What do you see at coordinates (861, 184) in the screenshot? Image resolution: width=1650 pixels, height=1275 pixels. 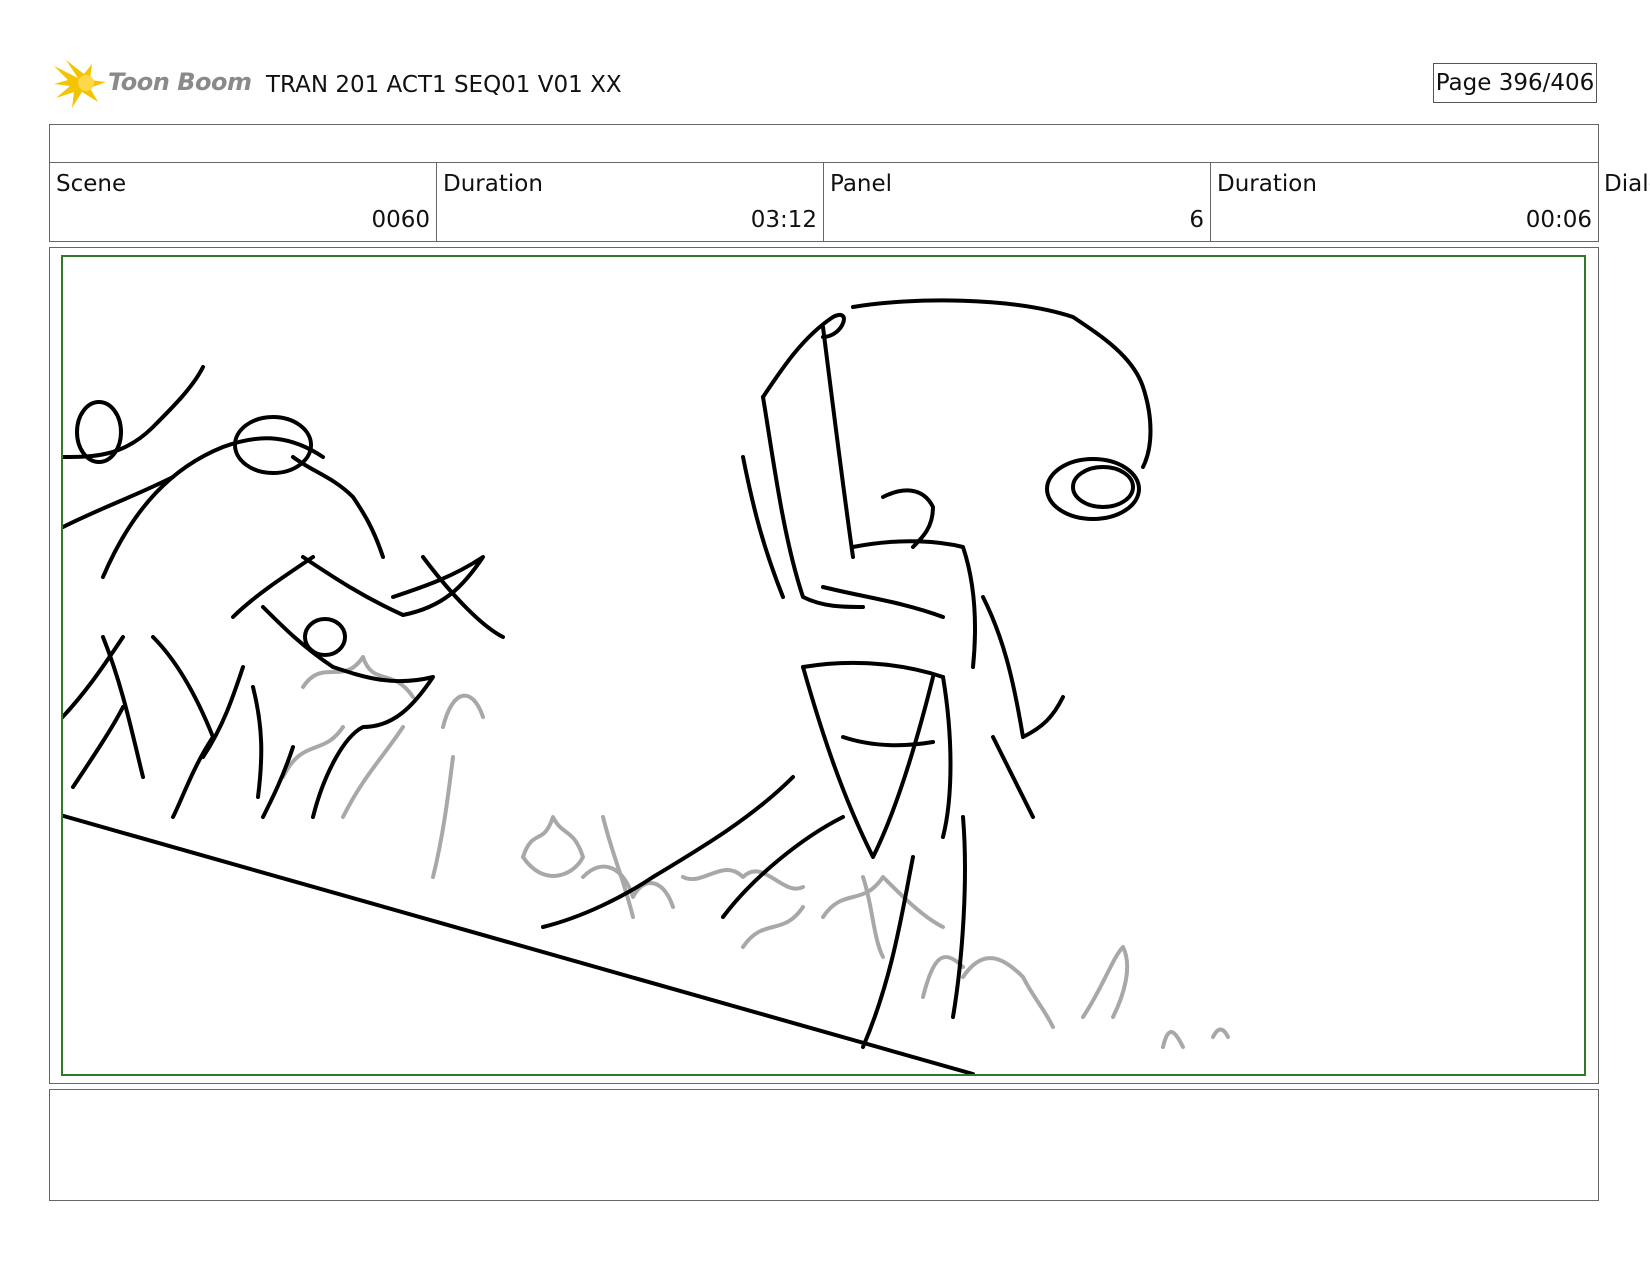 I see `panel-label: Panel` at bounding box center [861, 184].